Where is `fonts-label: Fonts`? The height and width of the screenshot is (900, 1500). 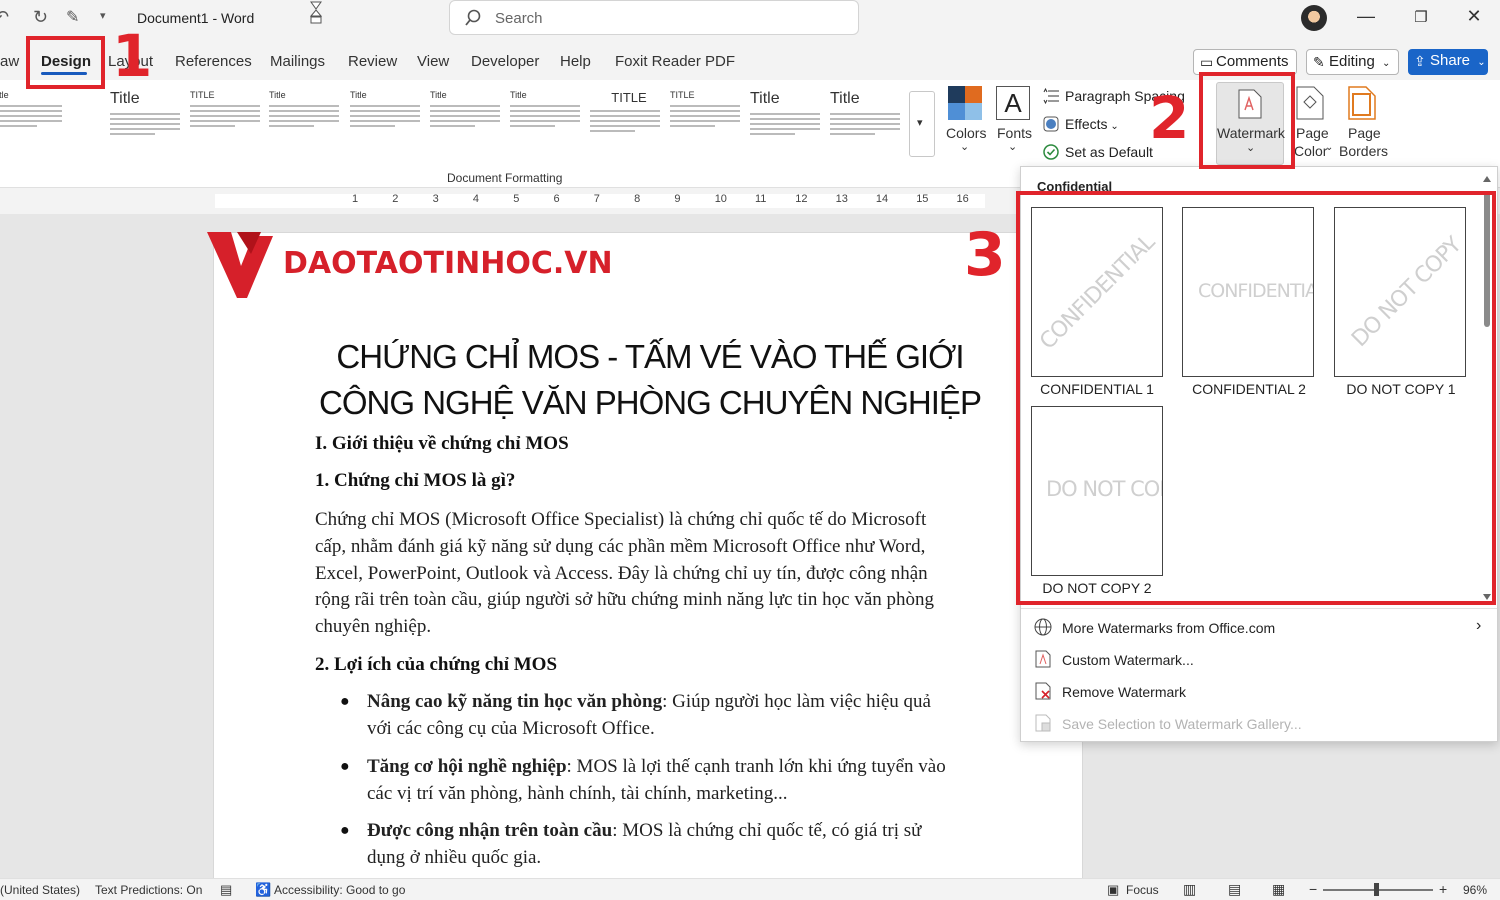
fonts-label: Fonts is located at coordinates (1014, 133).